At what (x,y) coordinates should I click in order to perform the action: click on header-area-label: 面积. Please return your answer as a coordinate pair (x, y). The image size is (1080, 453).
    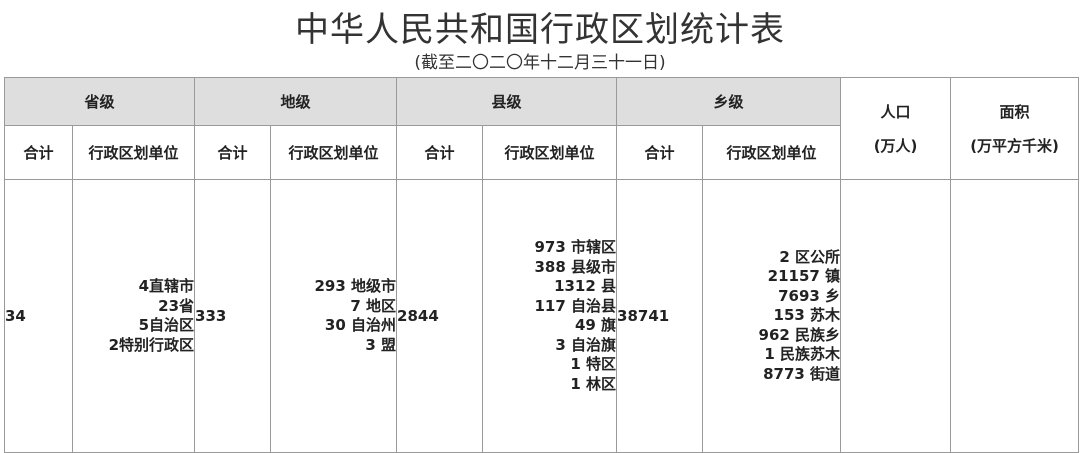
    Looking at the image, I should click on (1014, 111).